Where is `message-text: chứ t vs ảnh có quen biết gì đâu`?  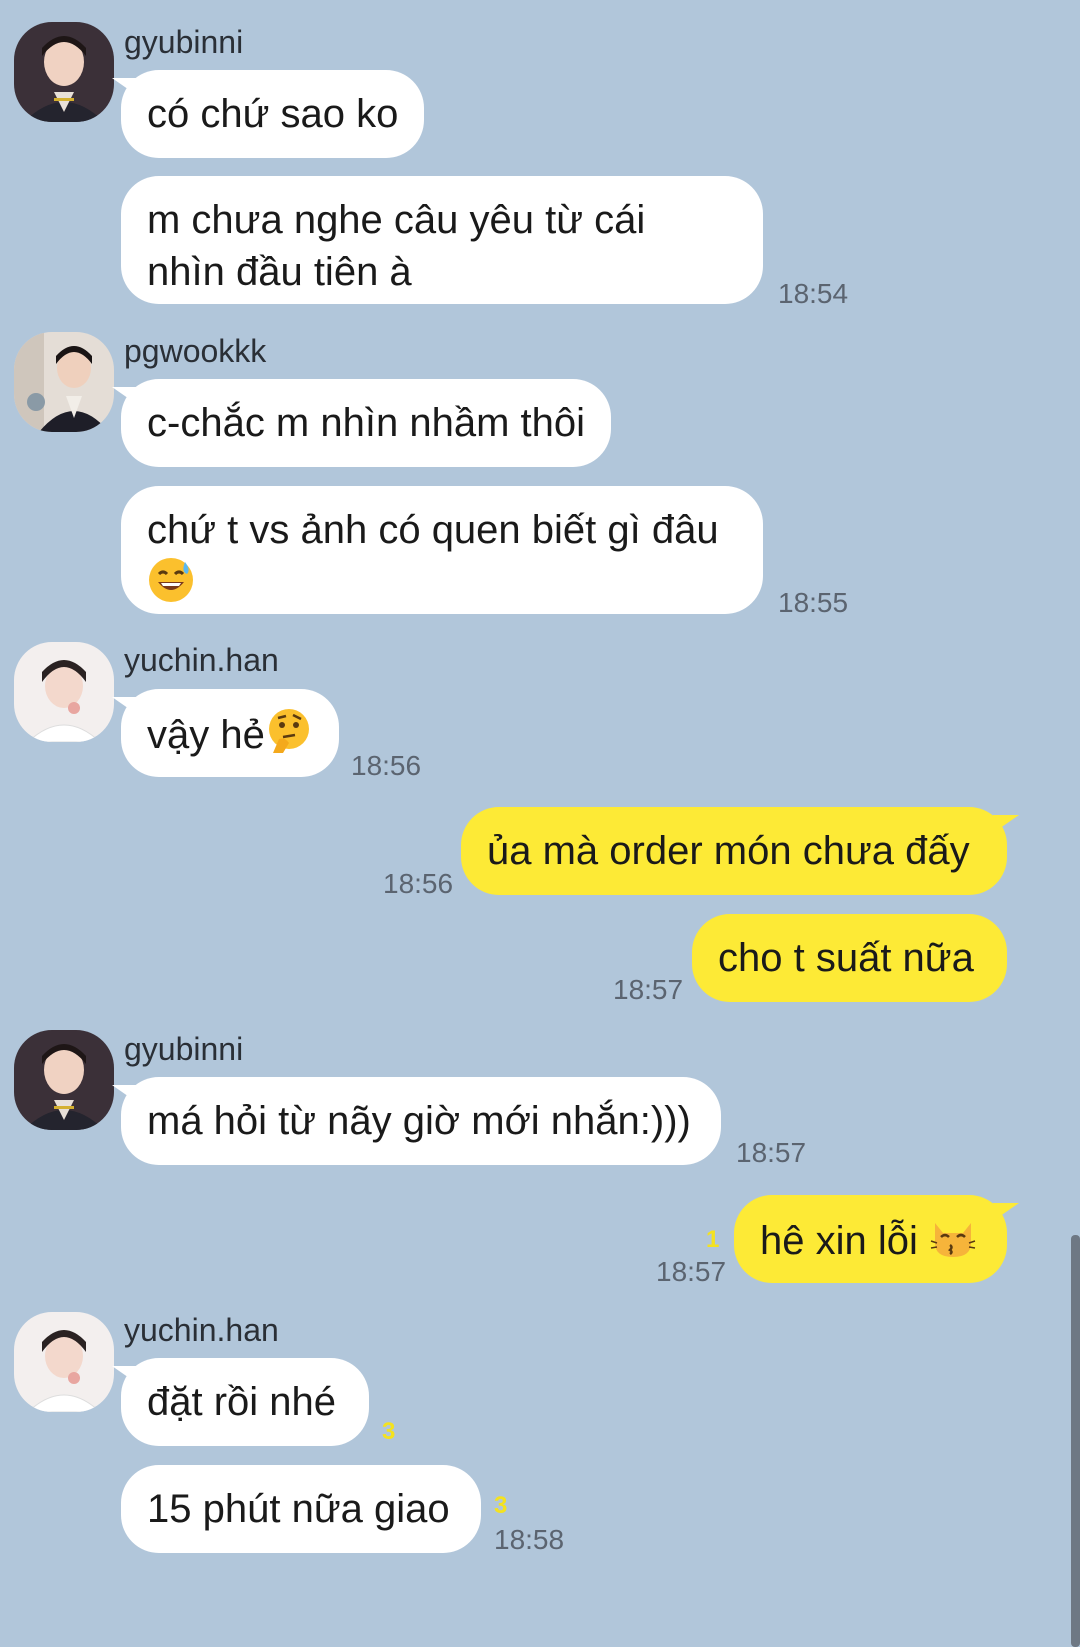
message-text: chứ t vs ảnh có quen biết gì đâu is located at coordinates (433, 530).